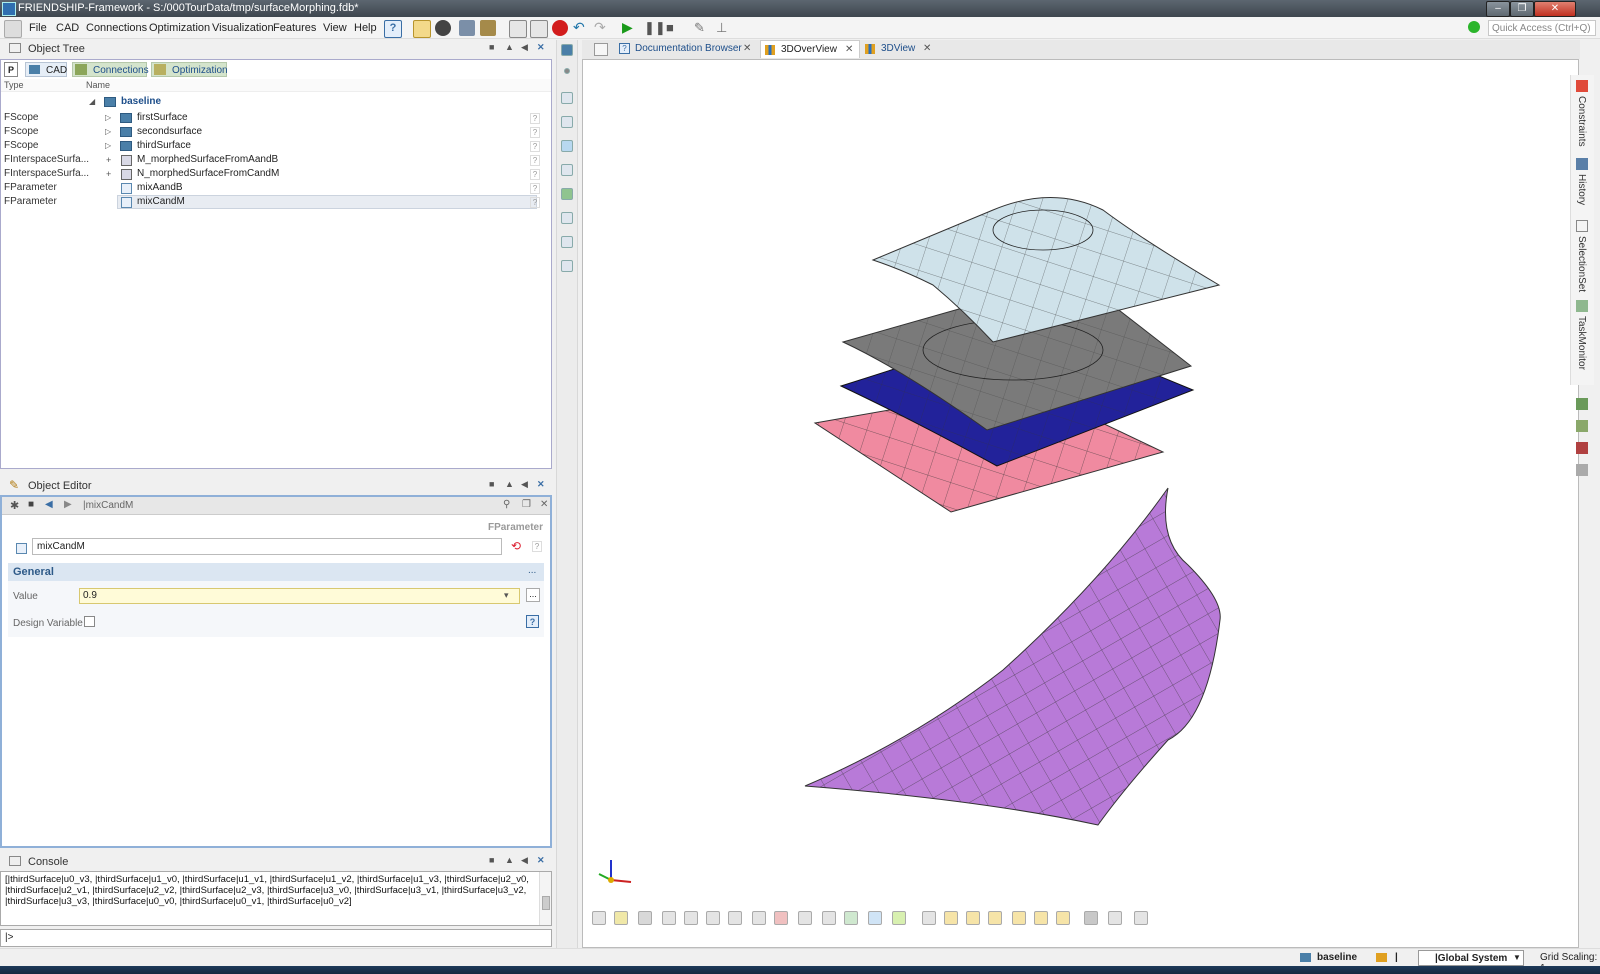 The height and width of the screenshot is (974, 1600). What do you see at coordinates (1581, 343) in the screenshot?
I see `tab-taskmonitor: TaskMonitor` at bounding box center [1581, 343].